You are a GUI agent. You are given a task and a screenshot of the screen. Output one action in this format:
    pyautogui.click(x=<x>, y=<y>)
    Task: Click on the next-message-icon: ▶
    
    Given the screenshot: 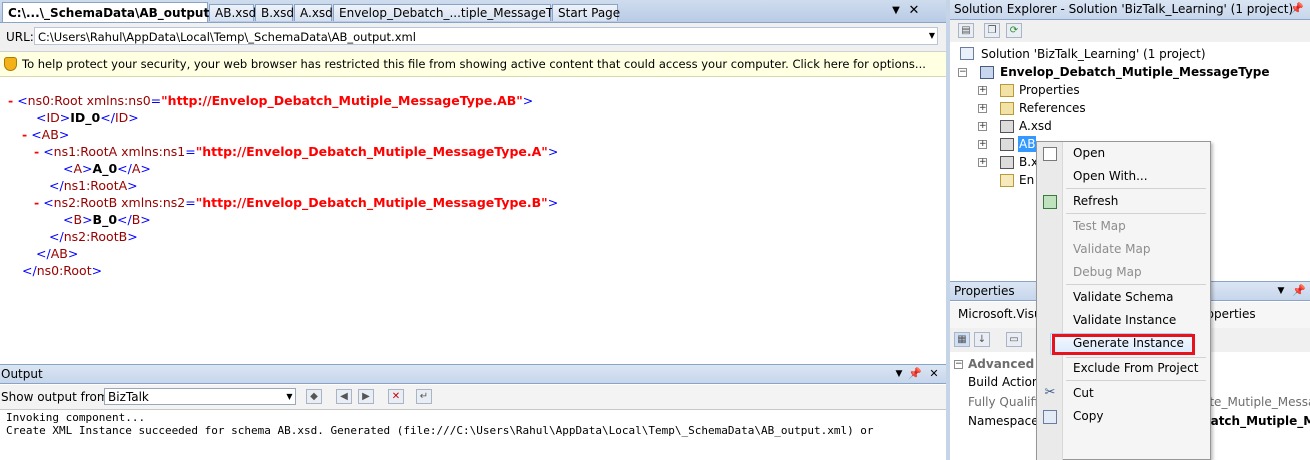 What is the action you would take?
    pyautogui.click(x=366, y=396)
    